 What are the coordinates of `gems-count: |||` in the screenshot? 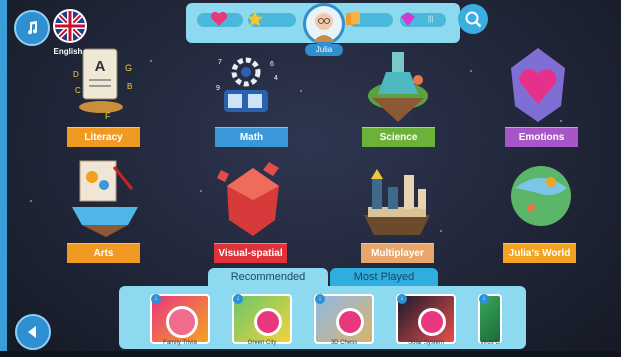 It's located at (431, 19).